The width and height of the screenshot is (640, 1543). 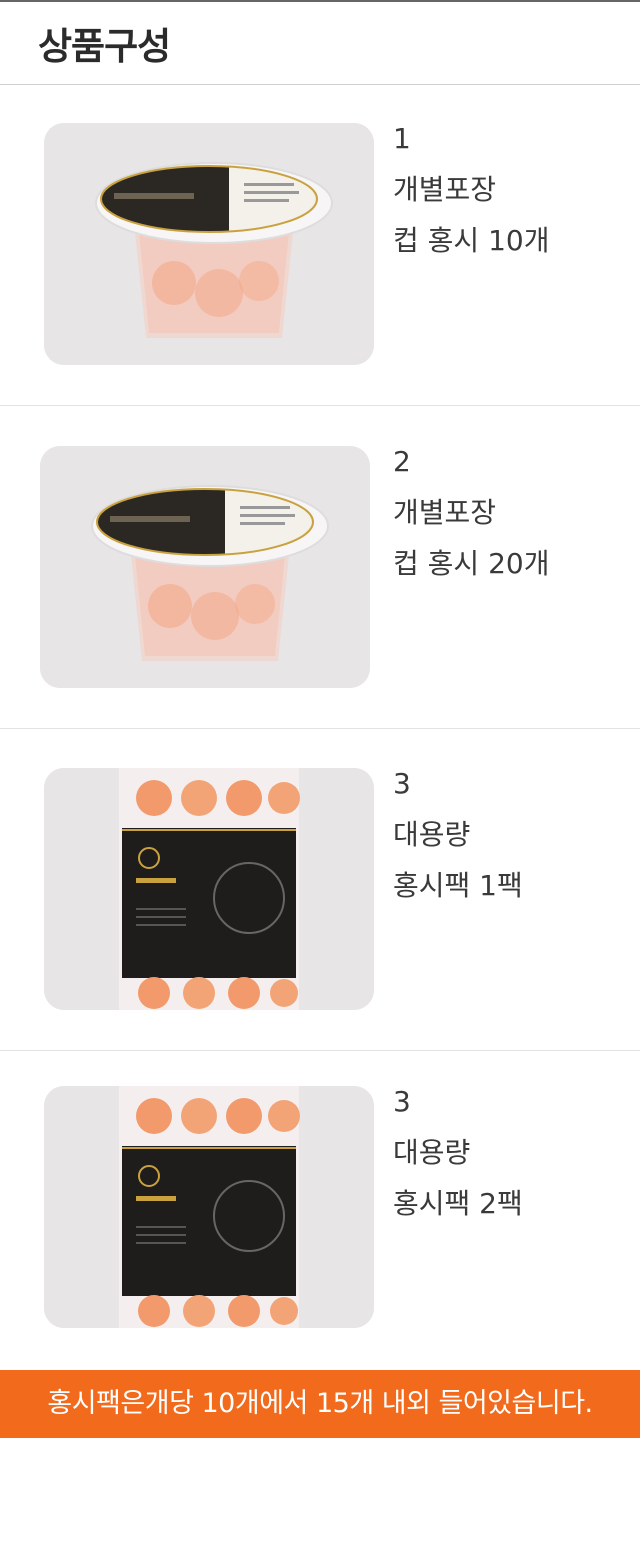 What do you see at coordinates (458, 885) in the screenshot?
I see `option-desc: 홍시팩 1팩` at bounding box center [458, 885].